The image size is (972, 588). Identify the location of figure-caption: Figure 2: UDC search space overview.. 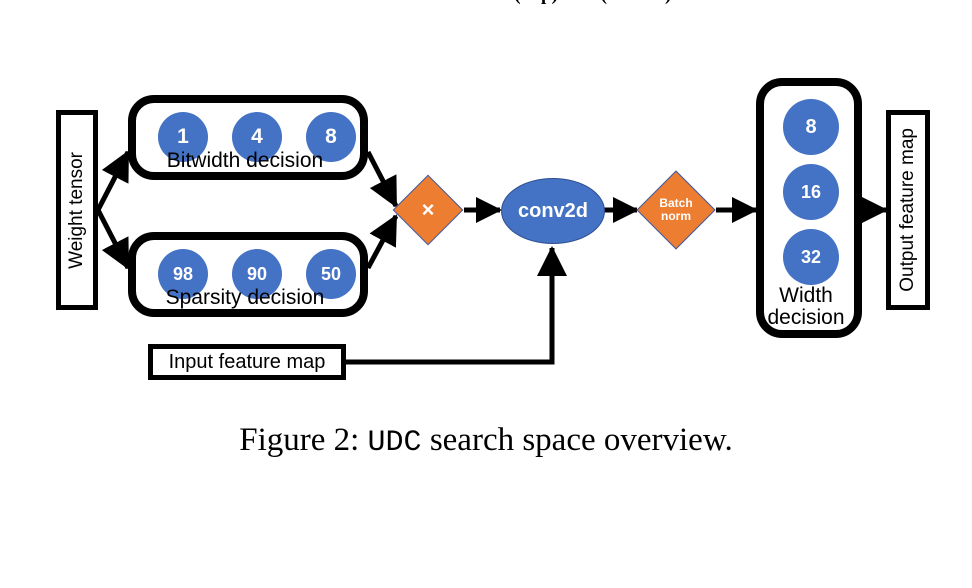
(486, 441).